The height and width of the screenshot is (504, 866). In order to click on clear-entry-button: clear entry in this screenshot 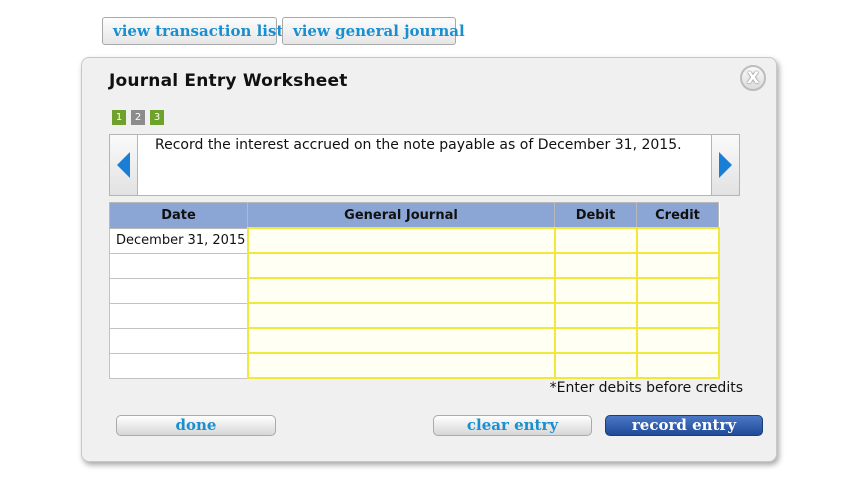, I will do `click(512, 425)`.